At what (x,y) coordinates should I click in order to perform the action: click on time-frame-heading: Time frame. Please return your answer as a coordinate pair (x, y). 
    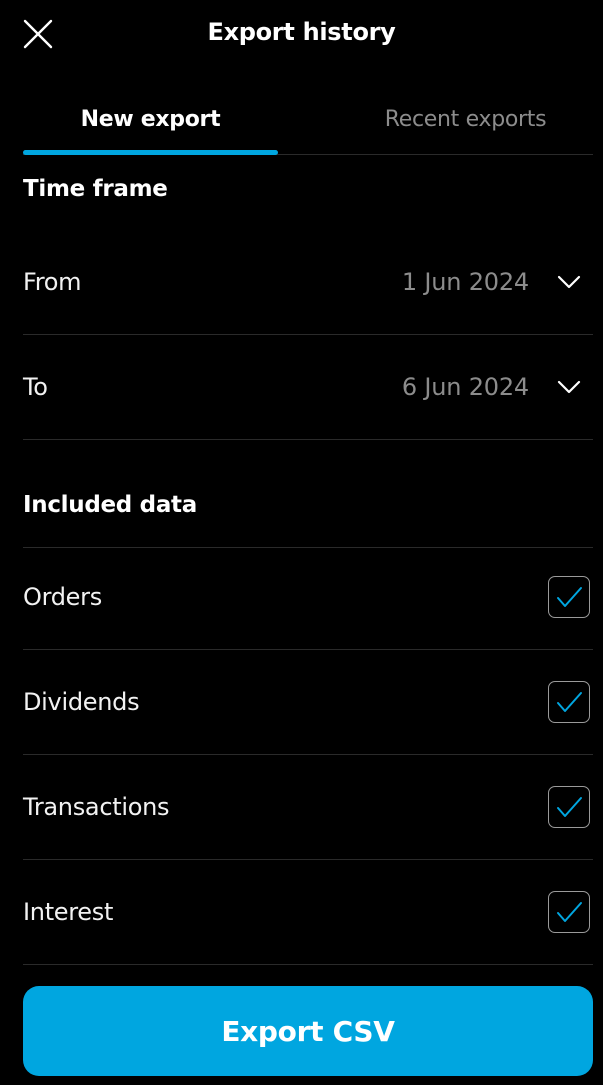
    Looking at the image, I should click on (95, 189).